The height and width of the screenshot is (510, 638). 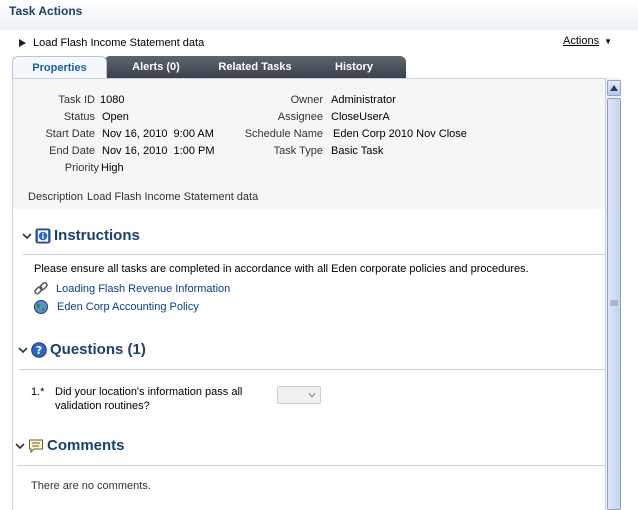 What do you see at coordinates (119, 43) in the screenshot?
I see `task-name: Load Flash Income Statement data` at bounding box center [119, 43].